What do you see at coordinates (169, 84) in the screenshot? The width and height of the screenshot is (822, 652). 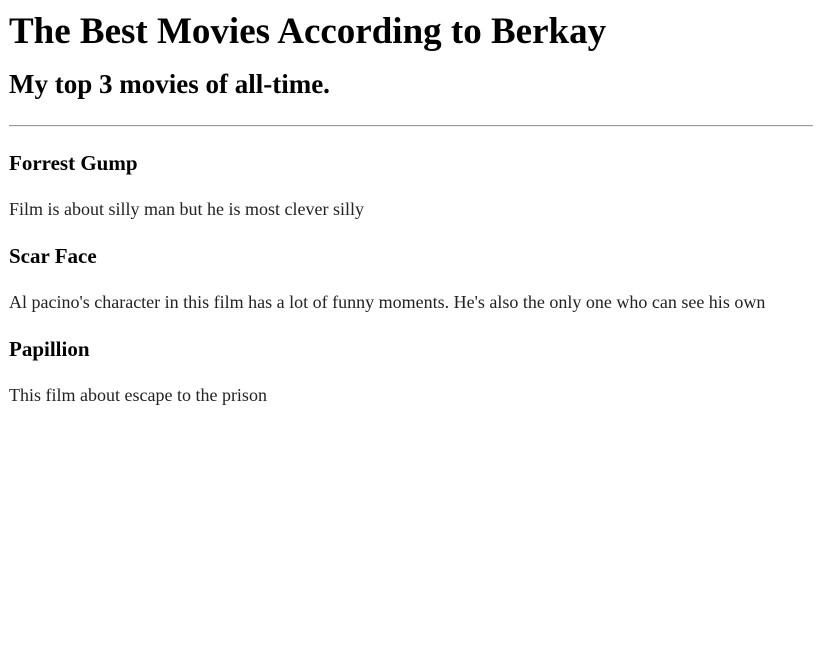 I see `page-subtitle: My top 3 movies of all-time.` at bounding box center [169, 84].